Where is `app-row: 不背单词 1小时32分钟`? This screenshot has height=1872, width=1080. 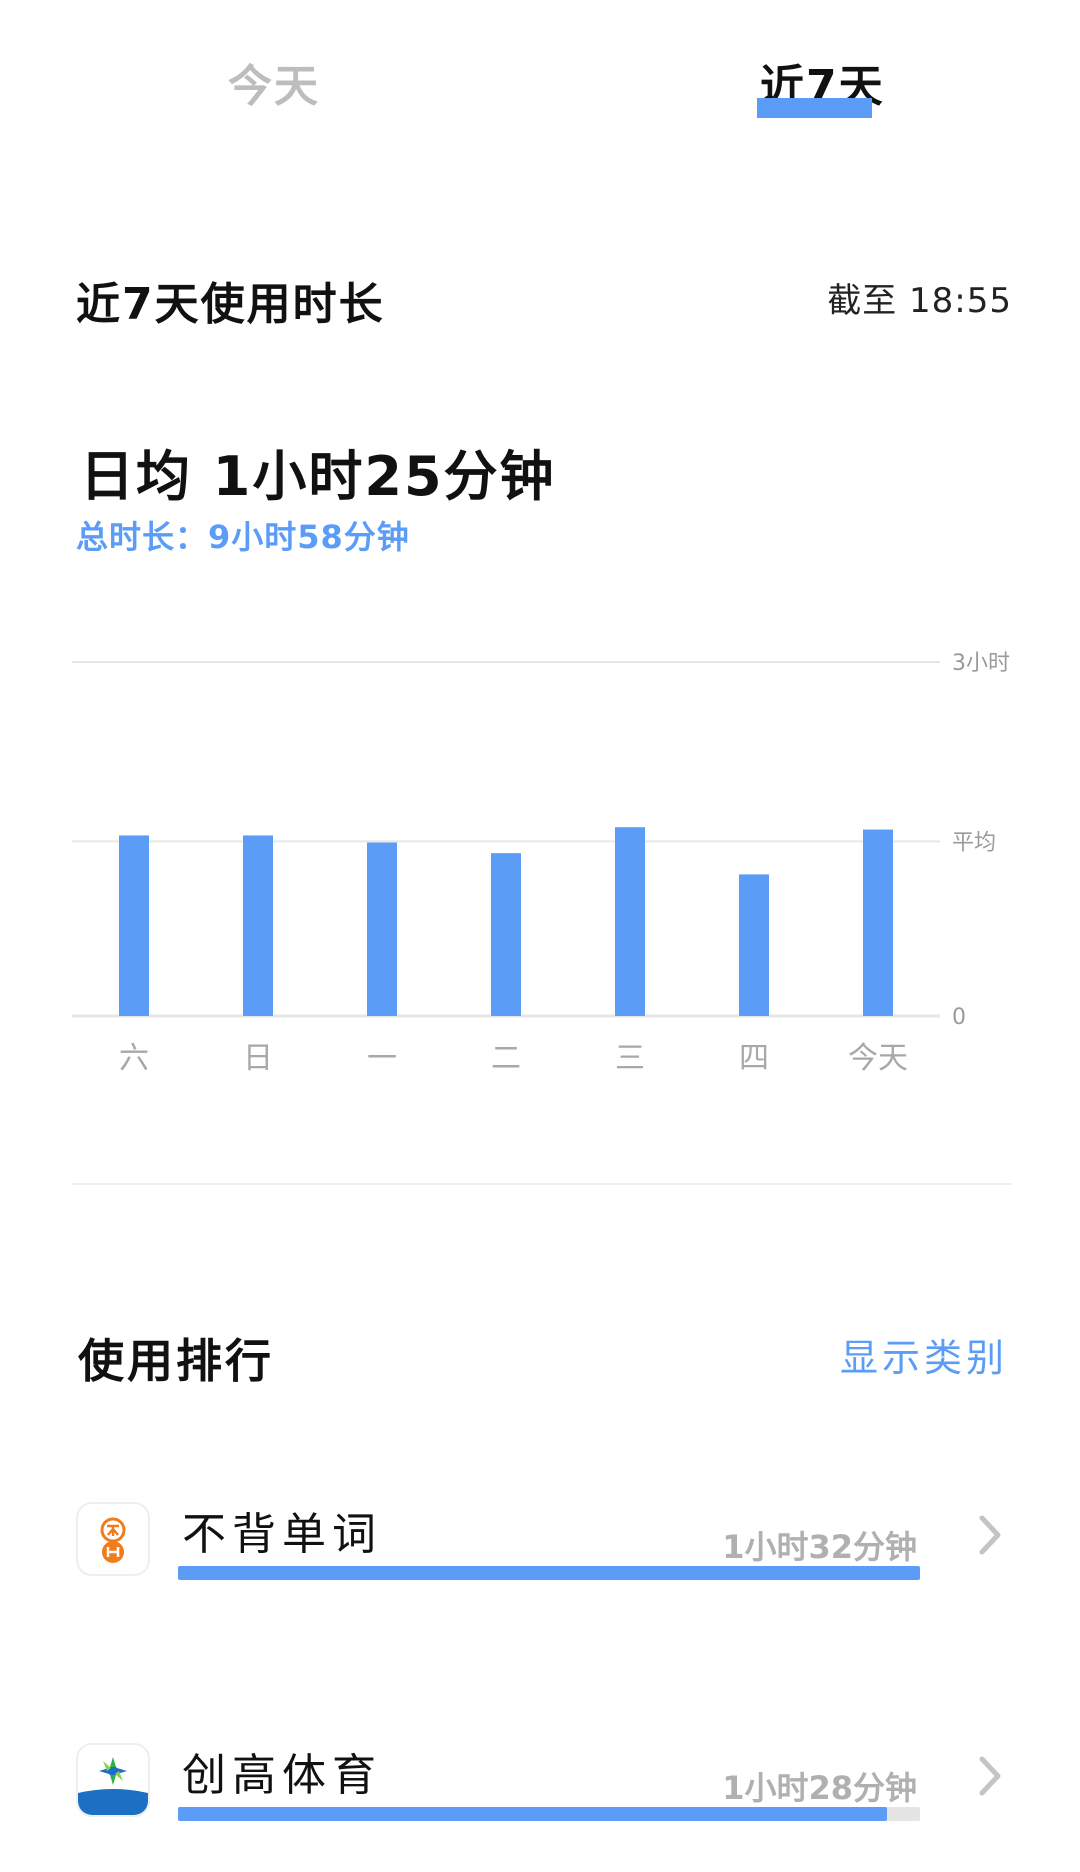
app-row: 不背单词 1小时32分钟 is located at coordinates (540, 1562).